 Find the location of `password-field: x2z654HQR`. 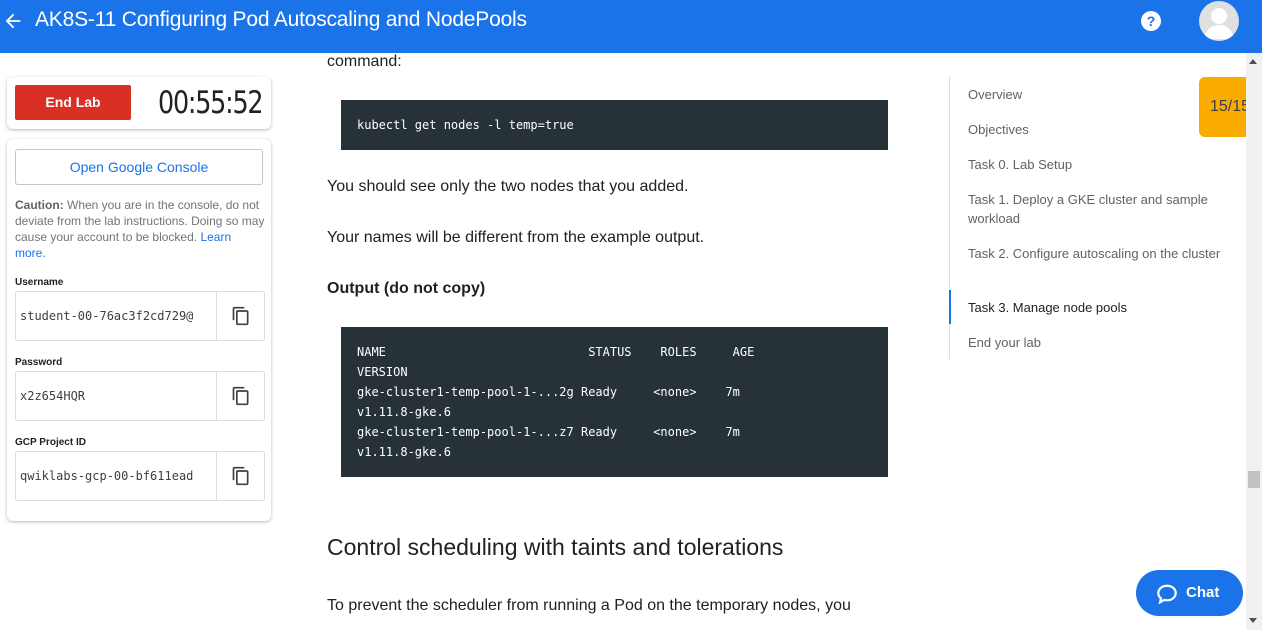

password-field: x2z654HQR is located at coordinates (140, 396).